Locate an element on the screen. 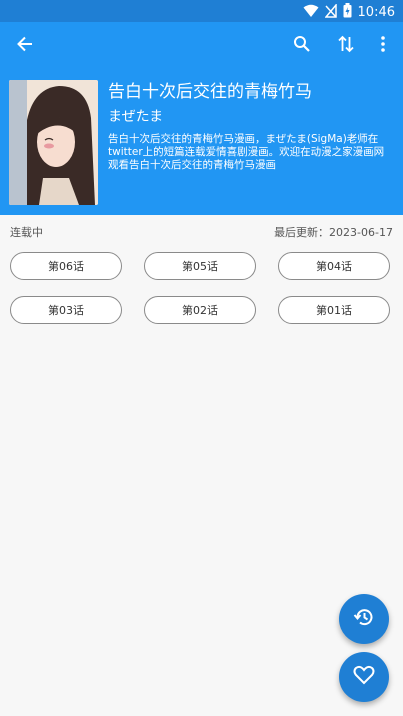  search-button is located at coordinates (302, 46).